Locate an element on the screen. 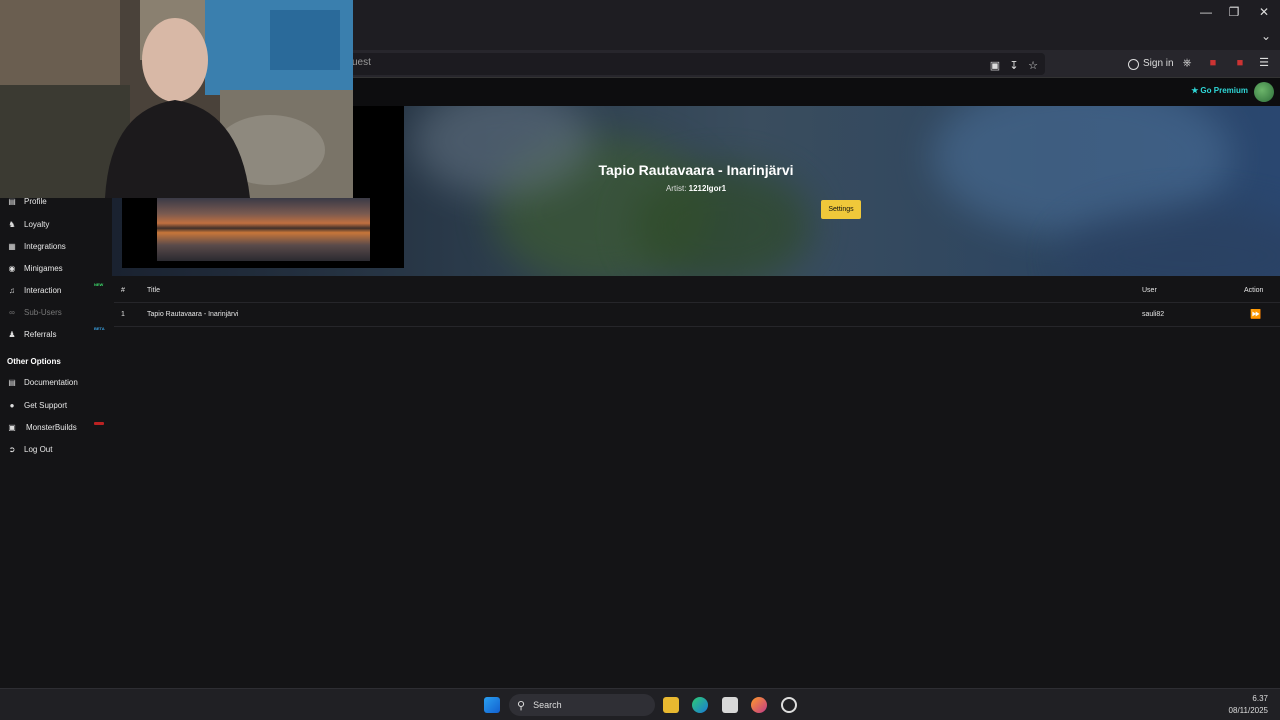  go-premium-link: ★ Go Premium is located at coordinates (1219, 90).